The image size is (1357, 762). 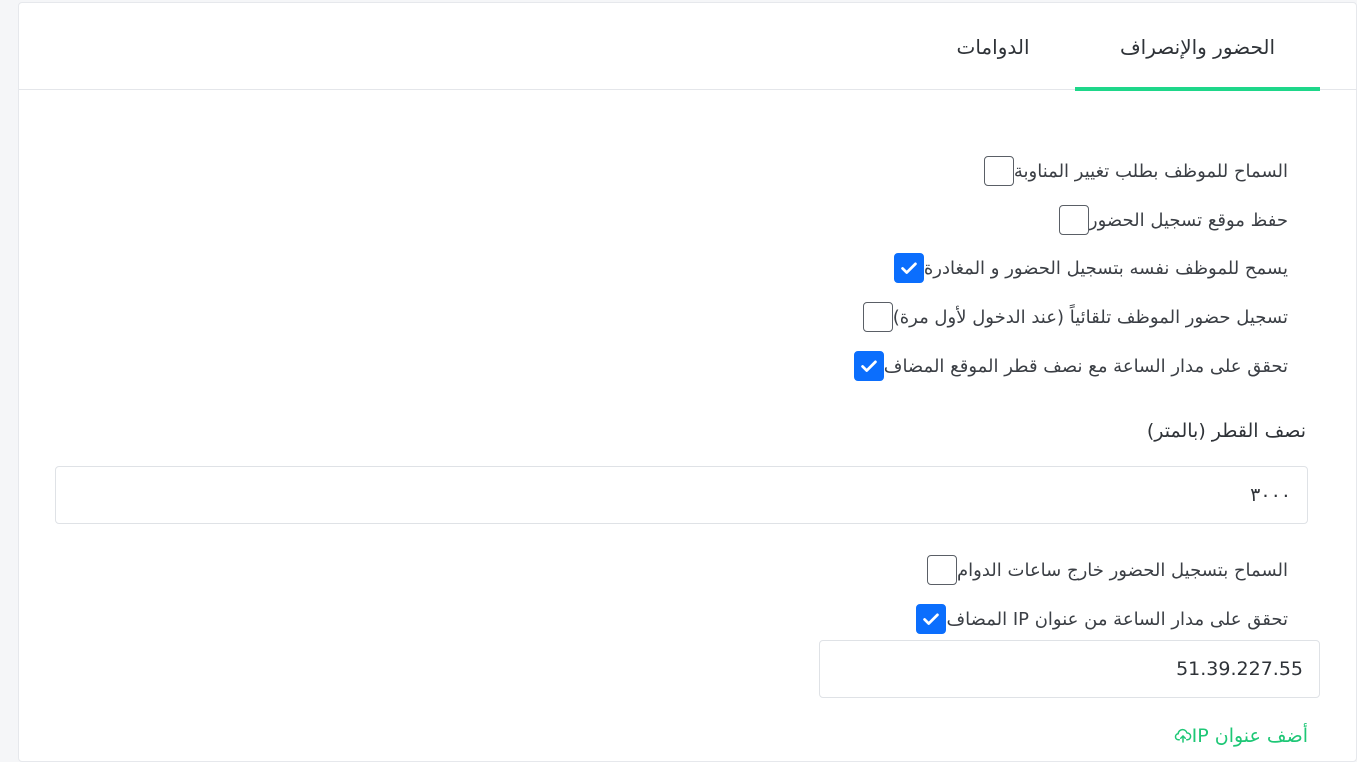 I want to click on checkbox-verify-radius, so click(x=868, y=366).